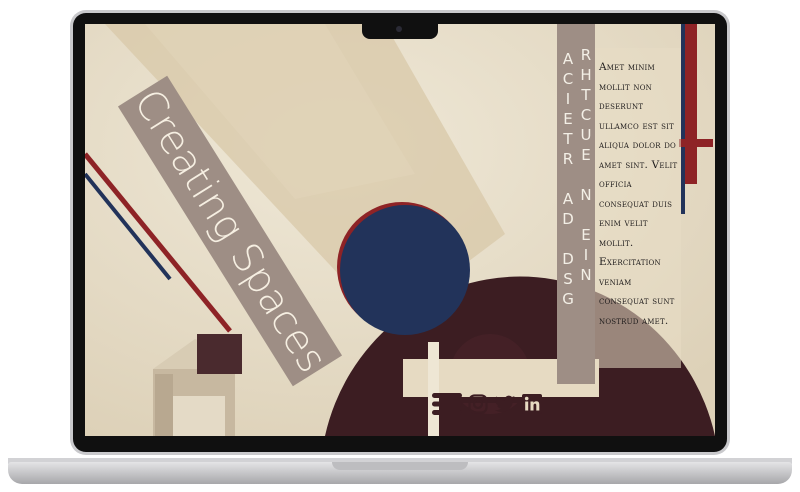 This screenshot has height=492, width=800. What do you see at coordinates (447, 406) in the screenshot?
I see `menu-icon` at bounding box center [447, 406].